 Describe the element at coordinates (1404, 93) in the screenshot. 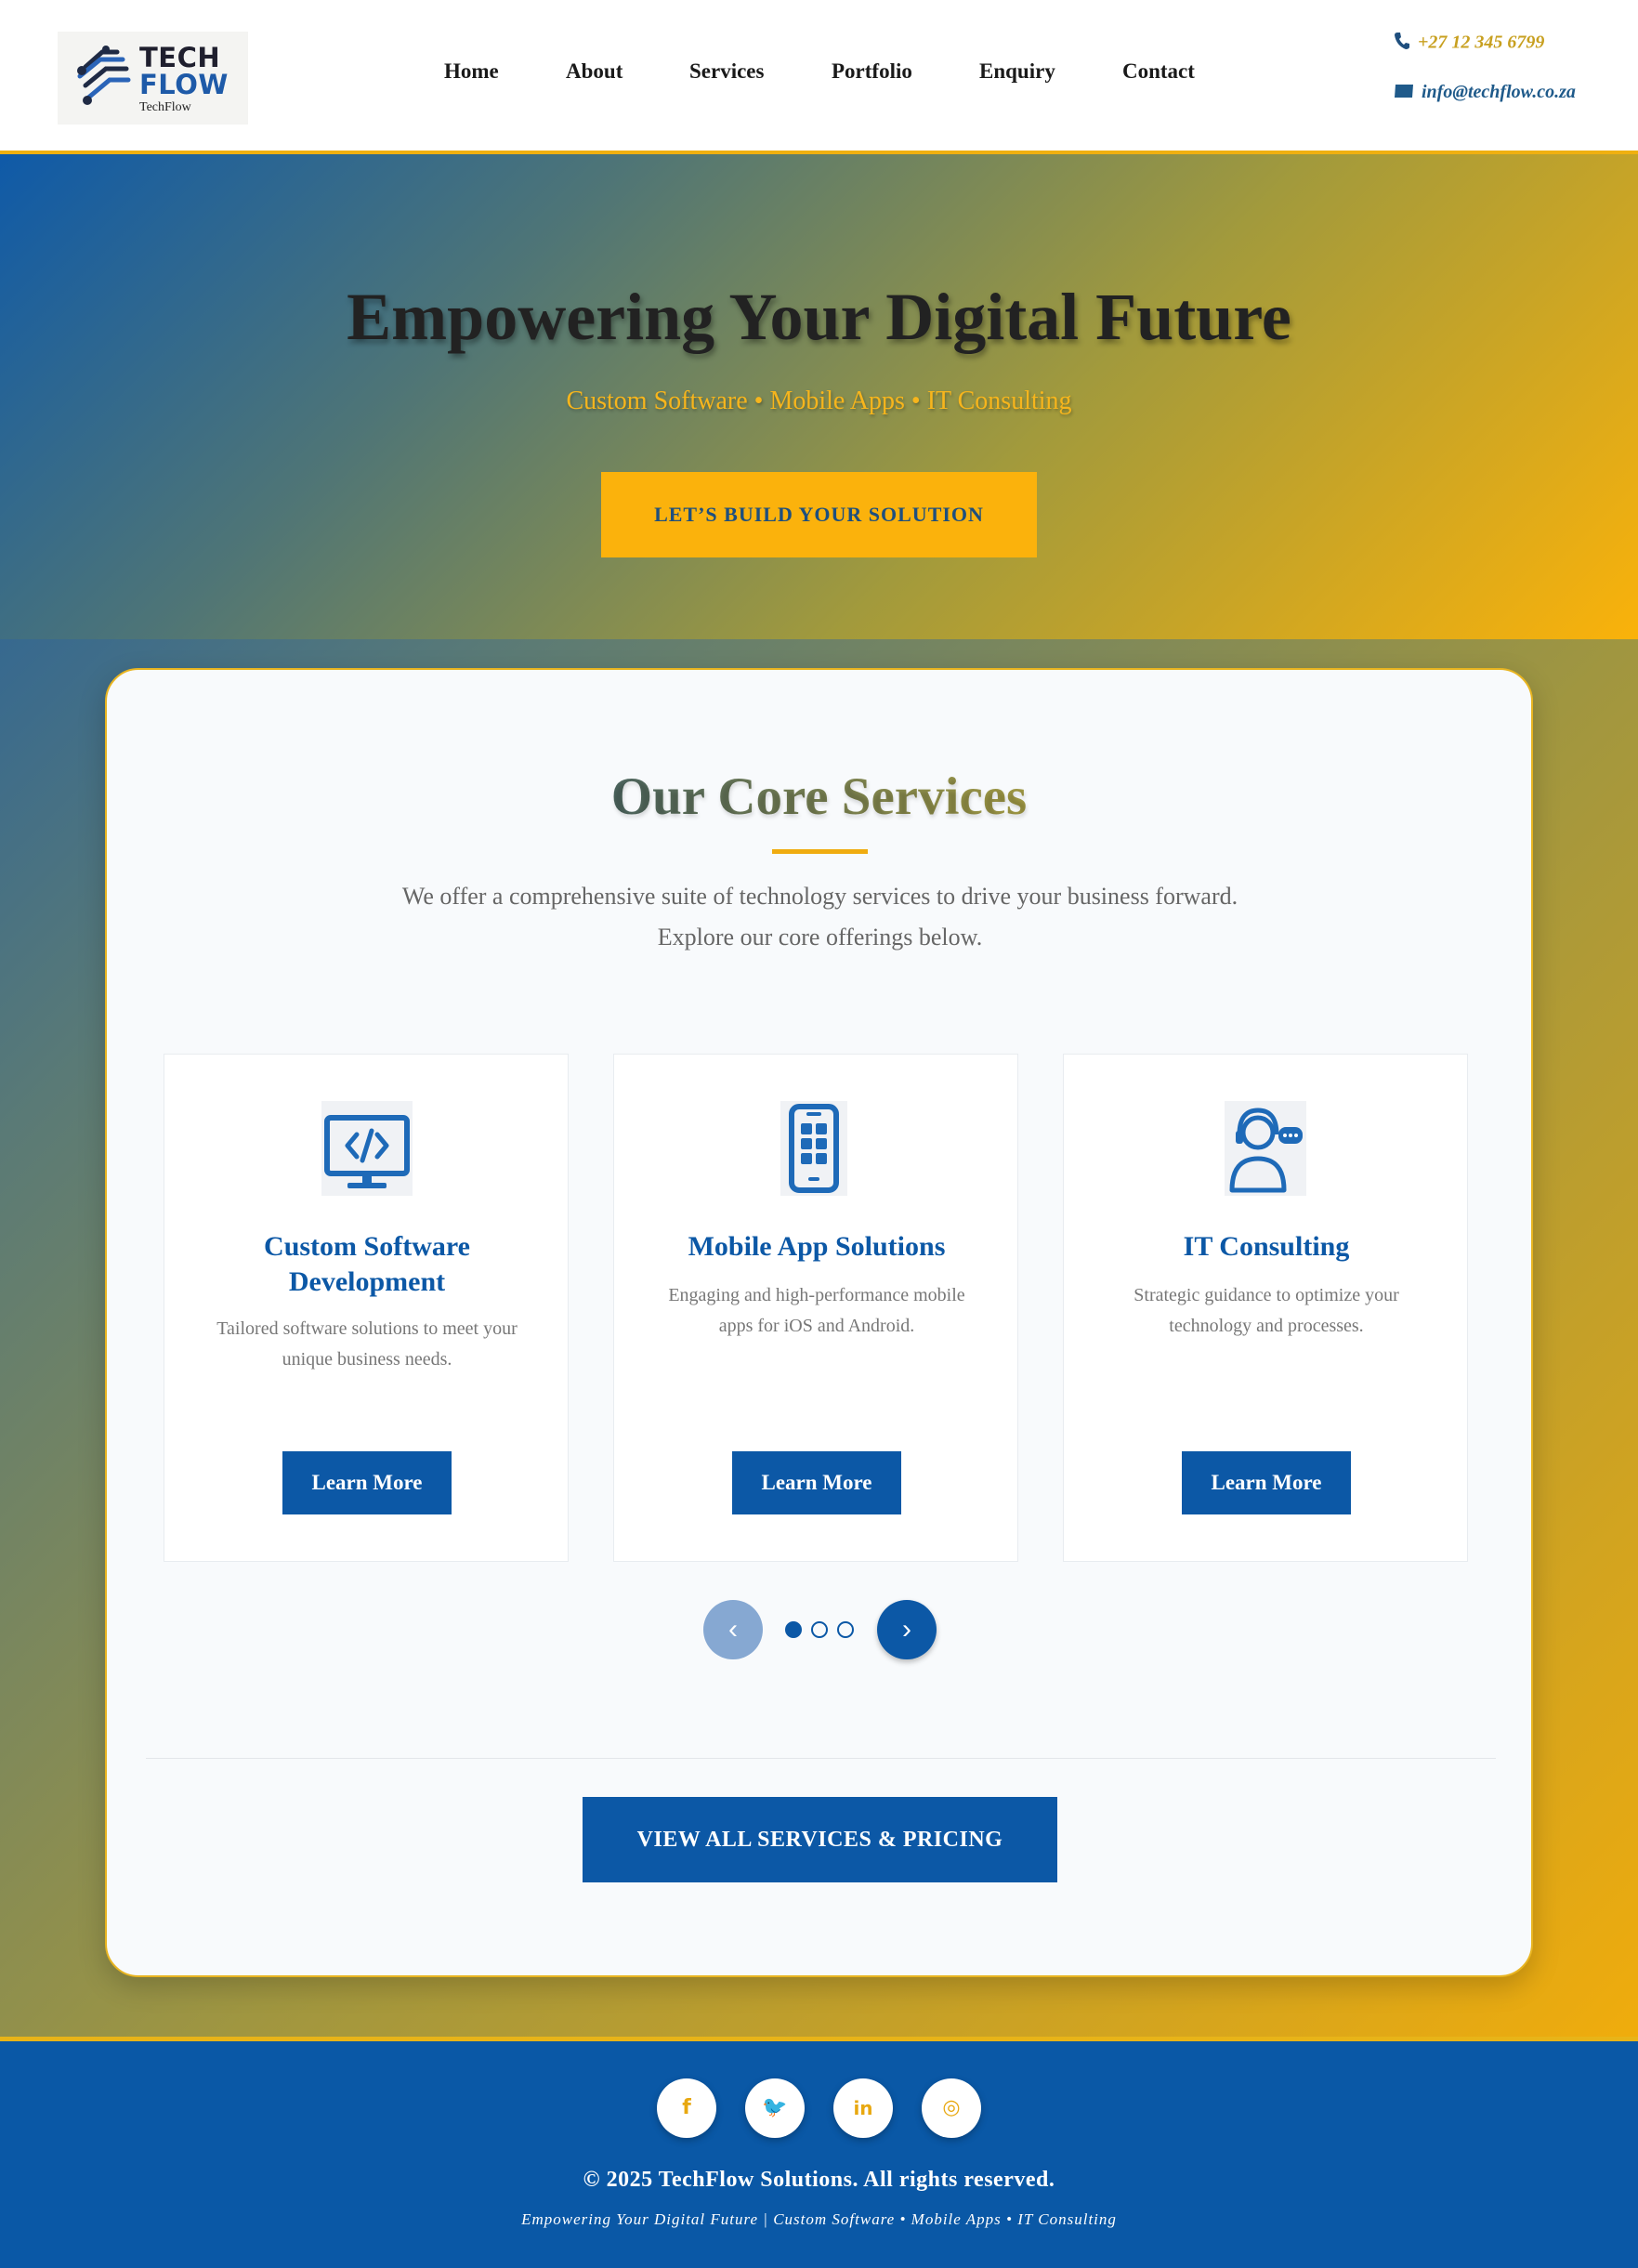

I see `envelope-icon` at that location.